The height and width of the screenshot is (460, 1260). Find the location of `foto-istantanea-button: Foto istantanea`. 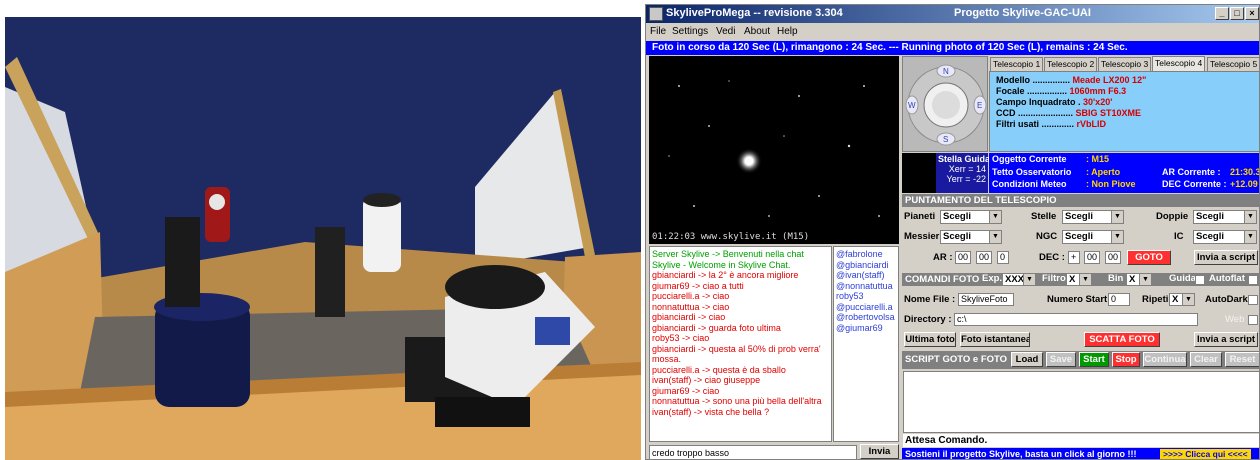

foto-istantanea-button: Foto istantanea is located at coordinates (995, 339).